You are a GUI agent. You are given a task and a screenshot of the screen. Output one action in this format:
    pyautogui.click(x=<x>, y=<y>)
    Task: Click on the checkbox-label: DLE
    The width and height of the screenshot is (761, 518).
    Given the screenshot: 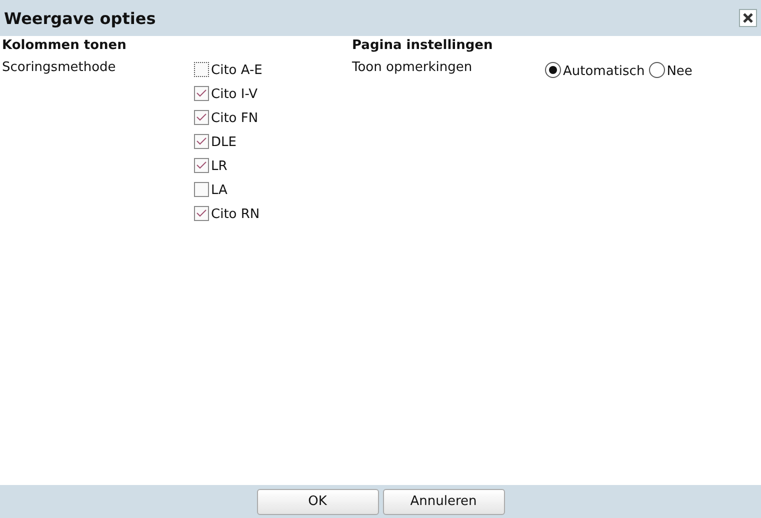 What is the action you would take?
    pyautogui.click(x=223, y=143)
    